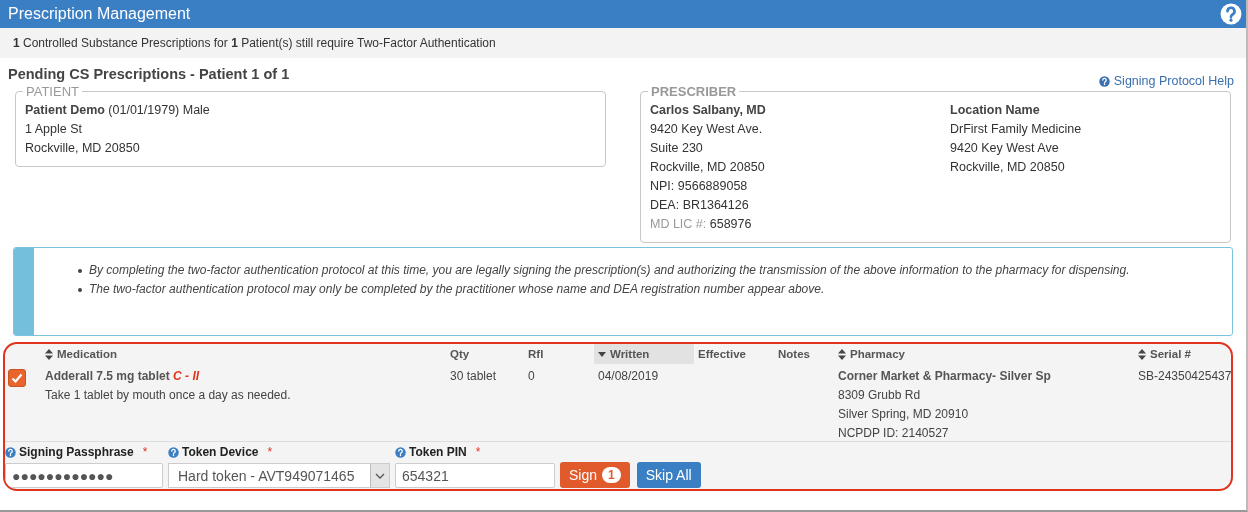  What do you see at coordinates (1008, 167) in the screenshot?
I see `location-line: Rockville, MD 20850` at bounding box center [1008, 167].